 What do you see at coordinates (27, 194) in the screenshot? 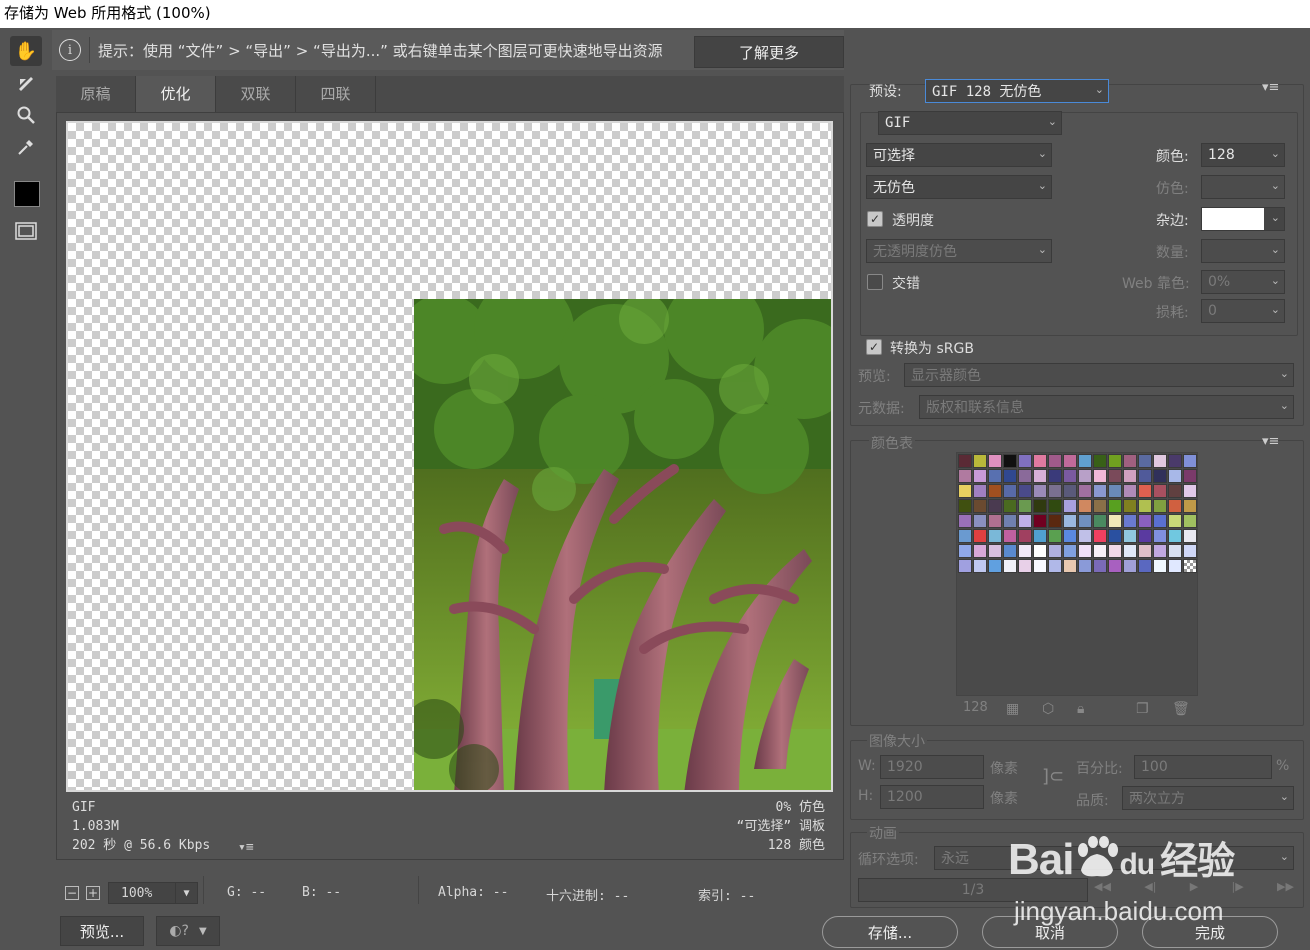
I see `eyedropper-color-swatch` at bounding box center [27, 194].